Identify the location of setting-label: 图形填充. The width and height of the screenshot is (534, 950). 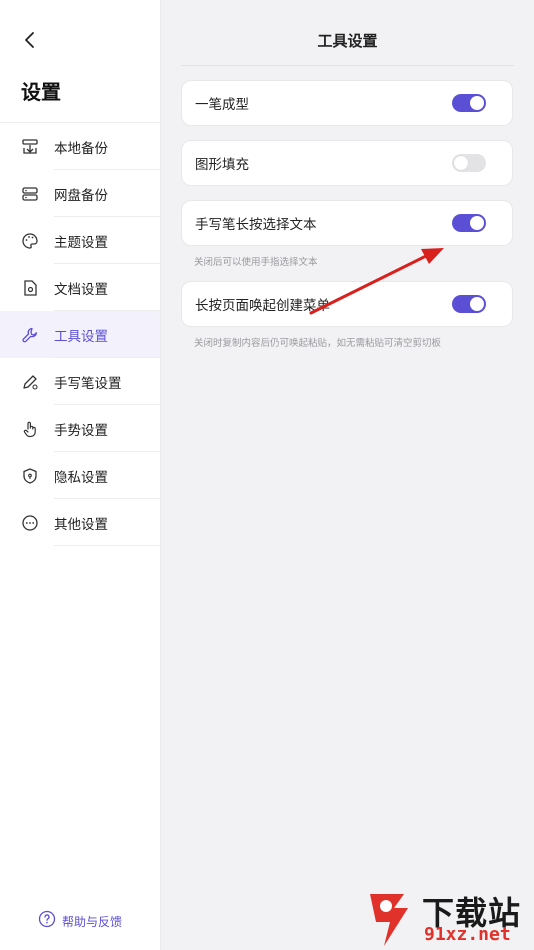
(222, 165).